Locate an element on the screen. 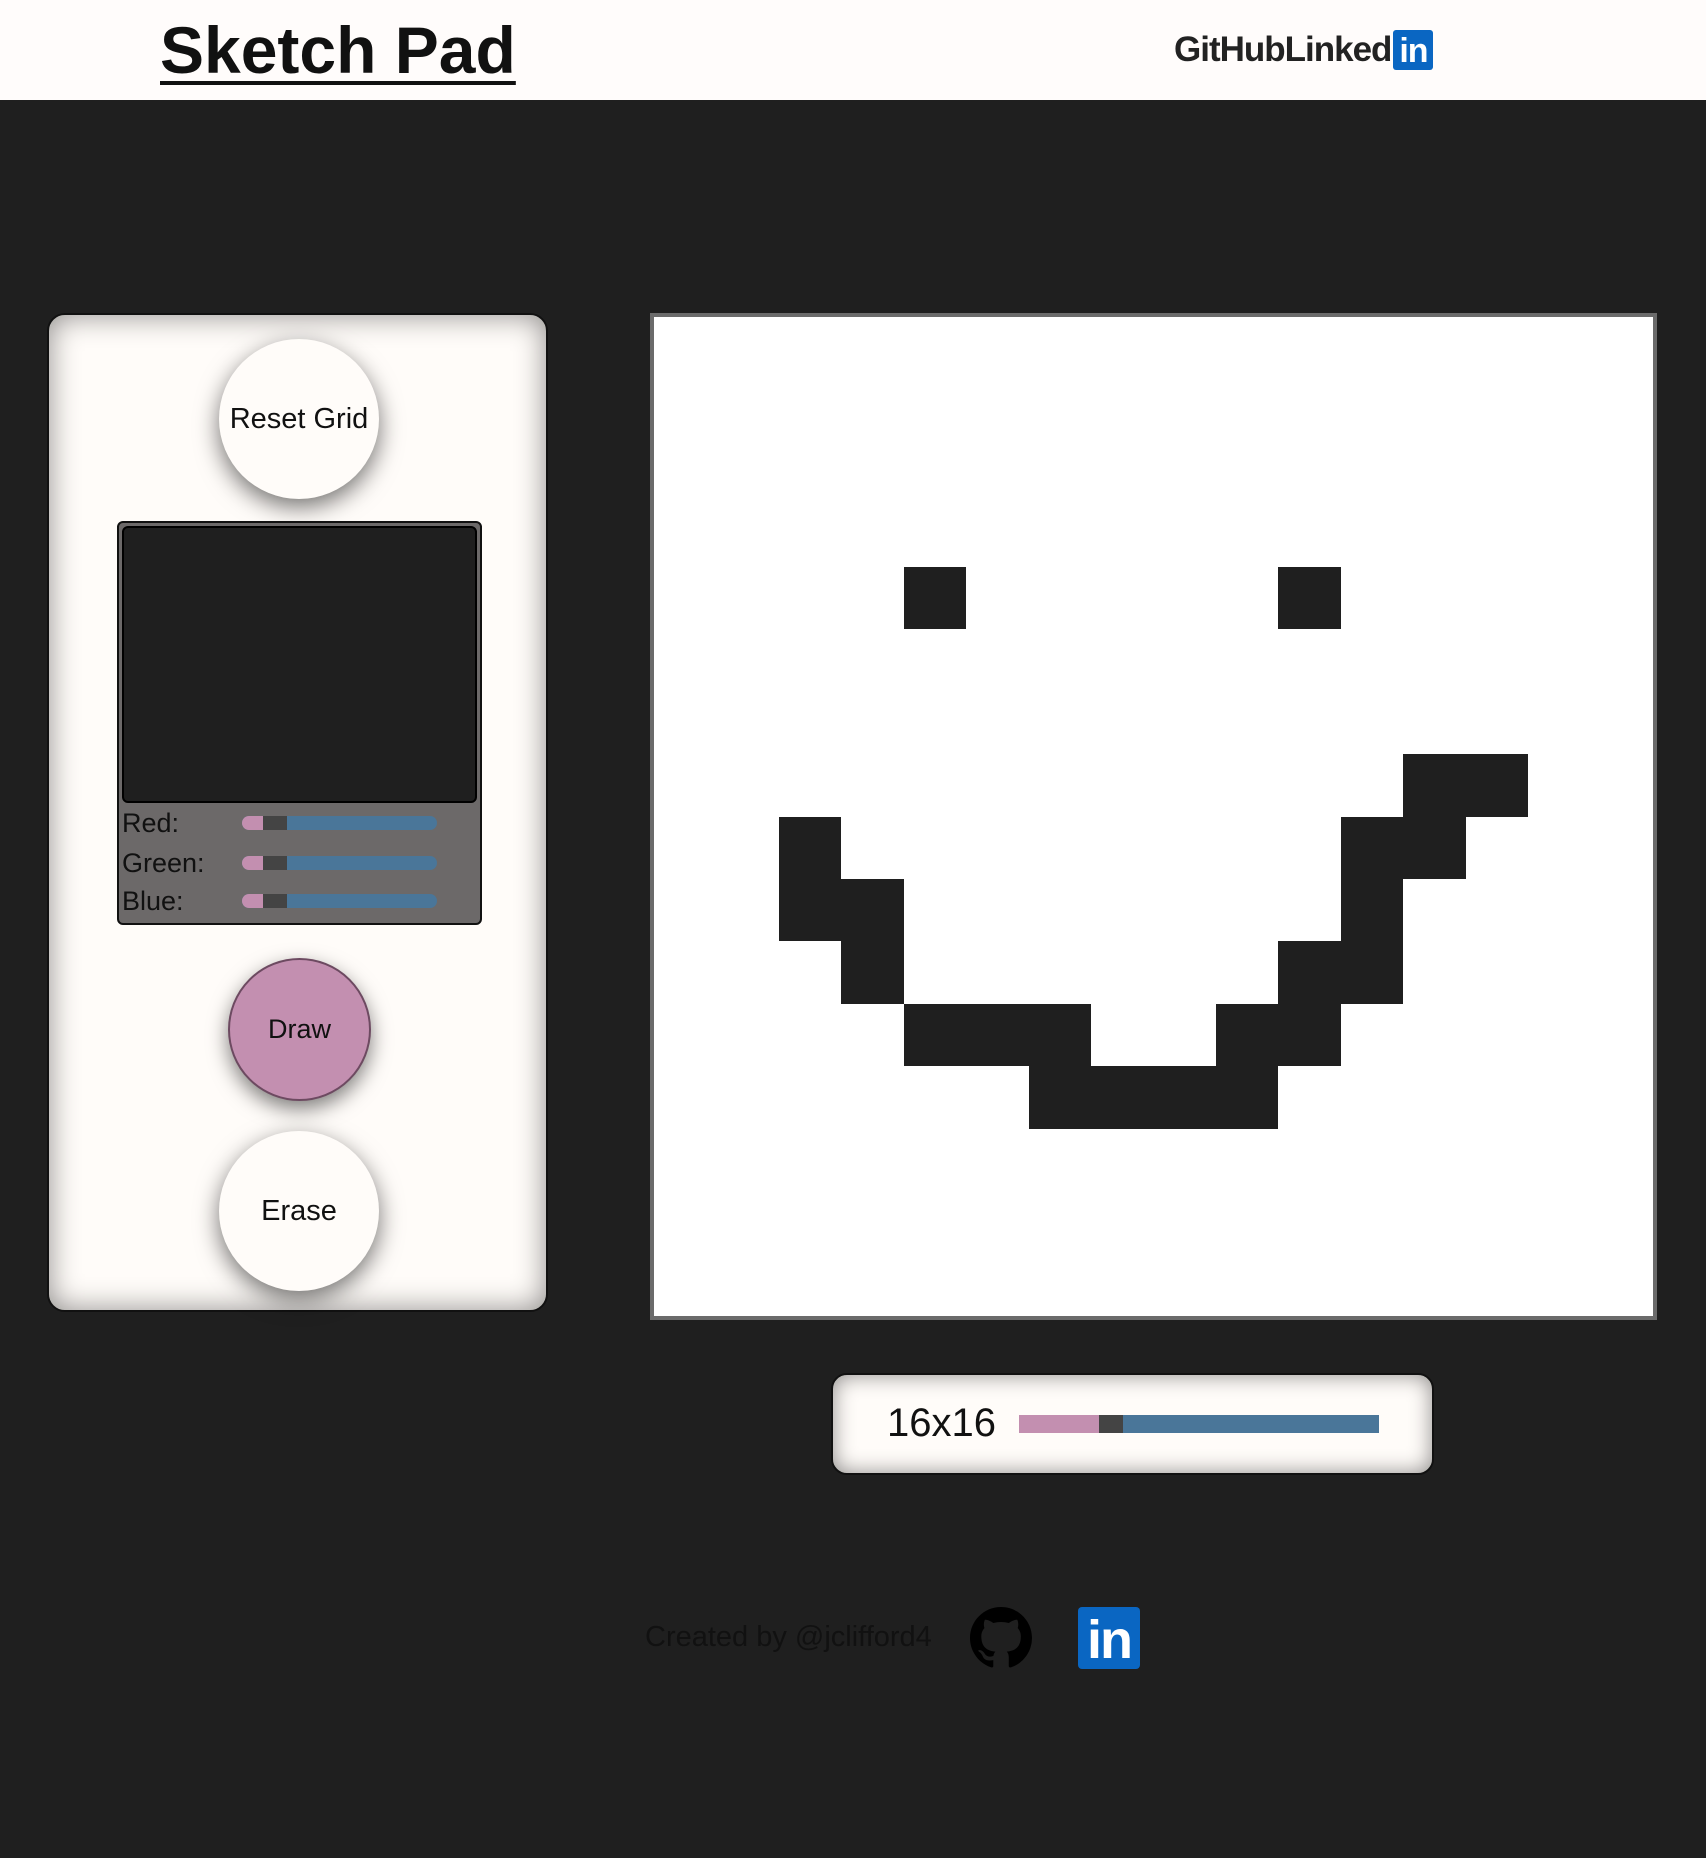 The width and height of the screenshot is (1706, 1858). red-slider-thumb is located at coordinates (274, 823).